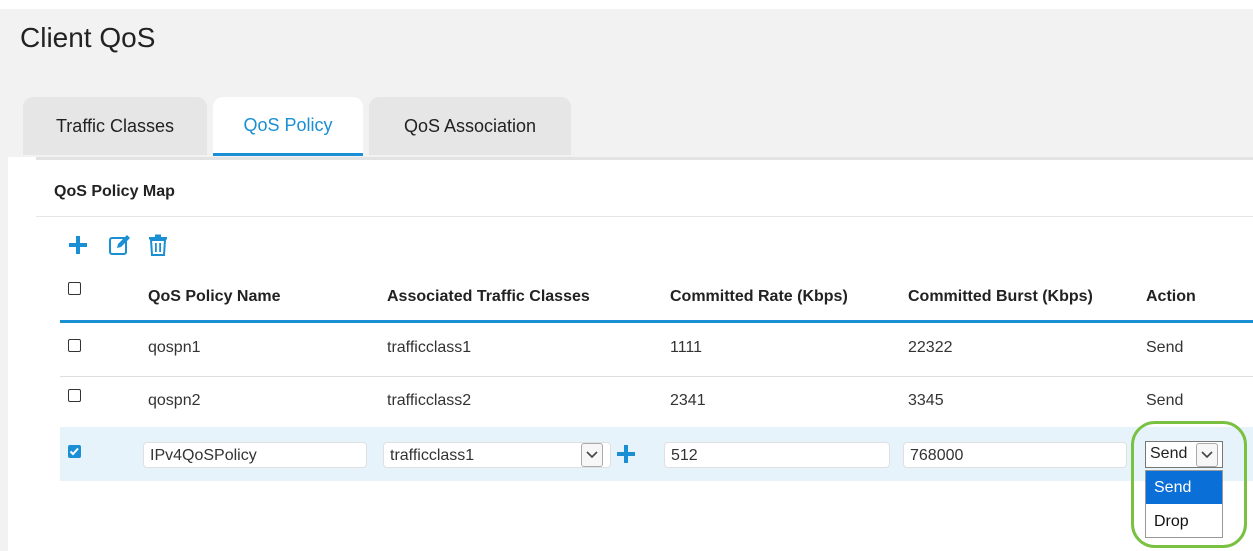 This screenshot has width=1253, height=551. What do you see at coordinates (1184, 487) in the screenshot?
I see `action-option-send: Send` at bounding box center [1184, 487].